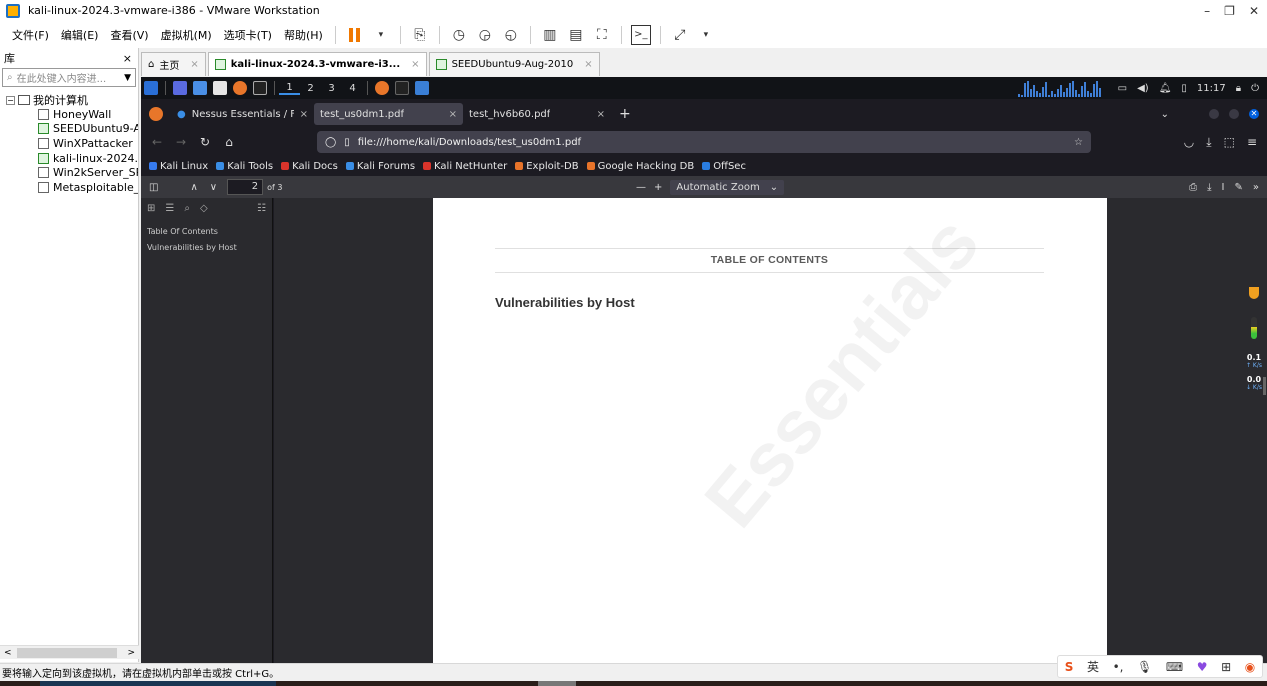 Image resolution: width=1267 pixels, height=686 pixels. Describe the element at coordinates (1229, 142) in the screenshot. I see `extensions-icon: ⬚` at that location.